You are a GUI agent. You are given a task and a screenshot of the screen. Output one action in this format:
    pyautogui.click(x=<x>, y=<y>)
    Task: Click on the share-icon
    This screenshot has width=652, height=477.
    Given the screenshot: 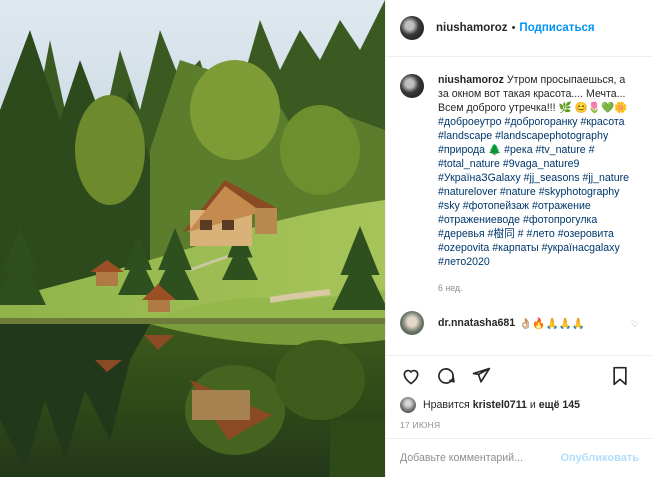 What is the action you would take?
    pyautogui.click(x=481, y=376)
    